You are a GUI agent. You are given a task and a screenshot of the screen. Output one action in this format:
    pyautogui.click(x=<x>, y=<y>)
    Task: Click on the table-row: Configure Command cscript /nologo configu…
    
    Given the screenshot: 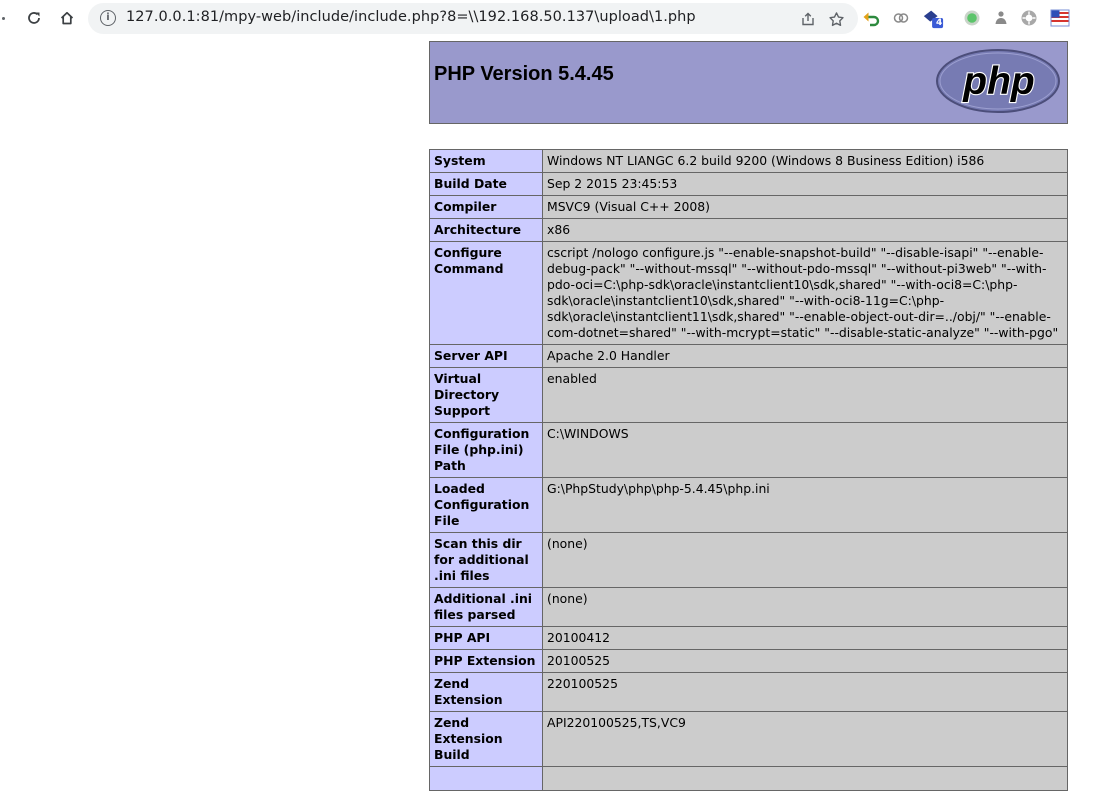 What is the action you would take?
    pyautogui.click(x=748, y=293)
    